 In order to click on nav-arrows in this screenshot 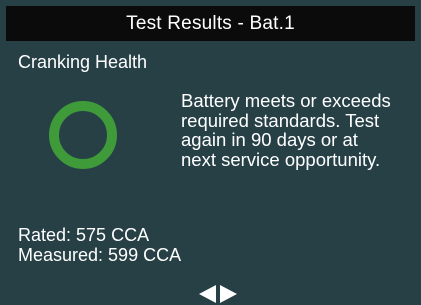, I will do `click(218, 294)`.